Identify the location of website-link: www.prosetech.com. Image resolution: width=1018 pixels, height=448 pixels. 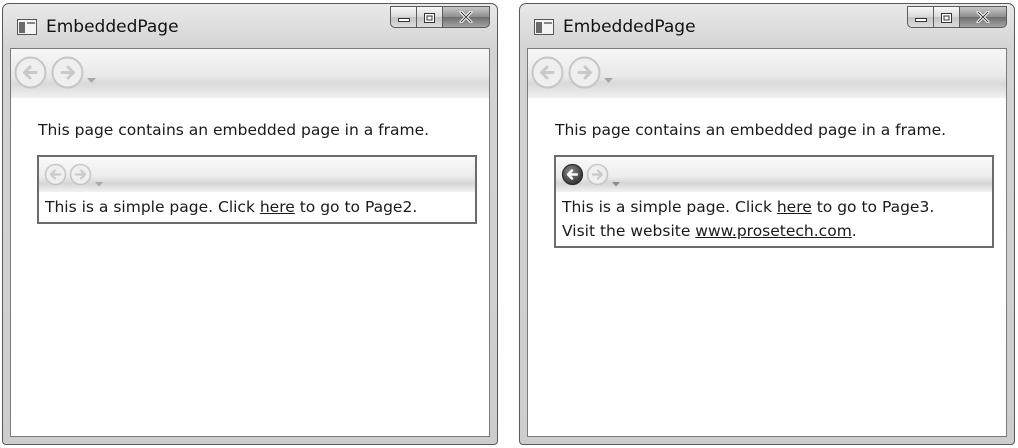
(773, 231).